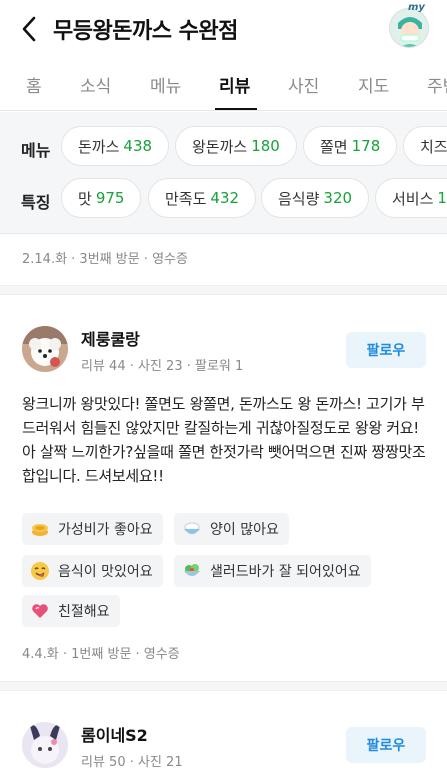  I want to click on bowl-icon, so click(192, 529).